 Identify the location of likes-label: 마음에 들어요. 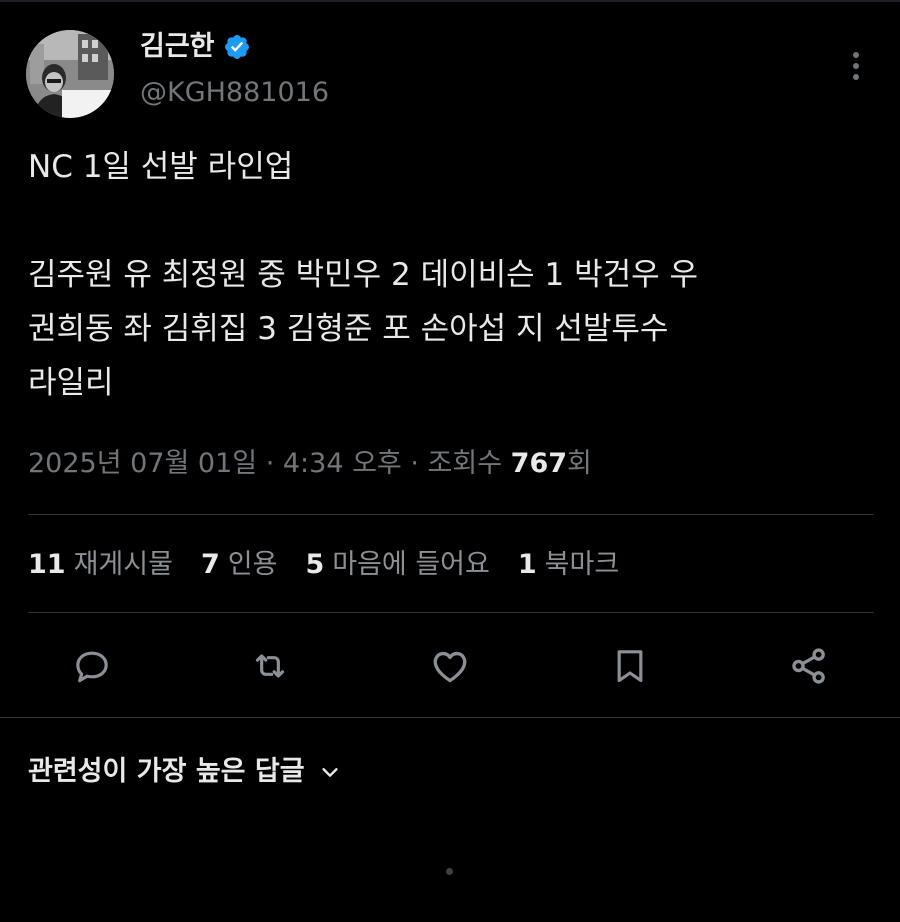
(411, 564).